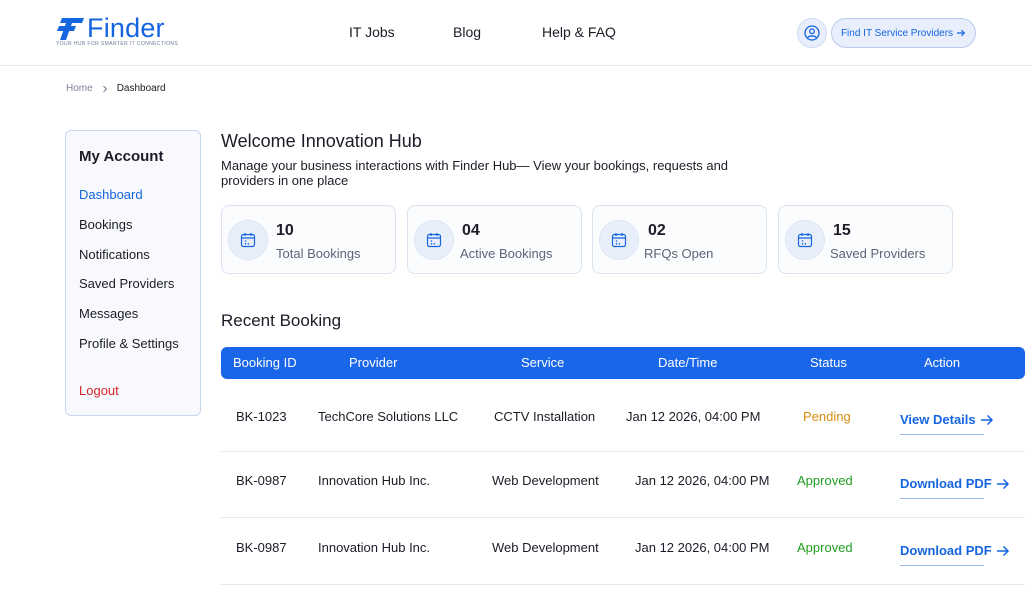  What do you see at coordinates (494, 239) in the screenshot?
I see `stat-card-active-bookings: 04 Active Bookings` at bounding box center [494, 239].